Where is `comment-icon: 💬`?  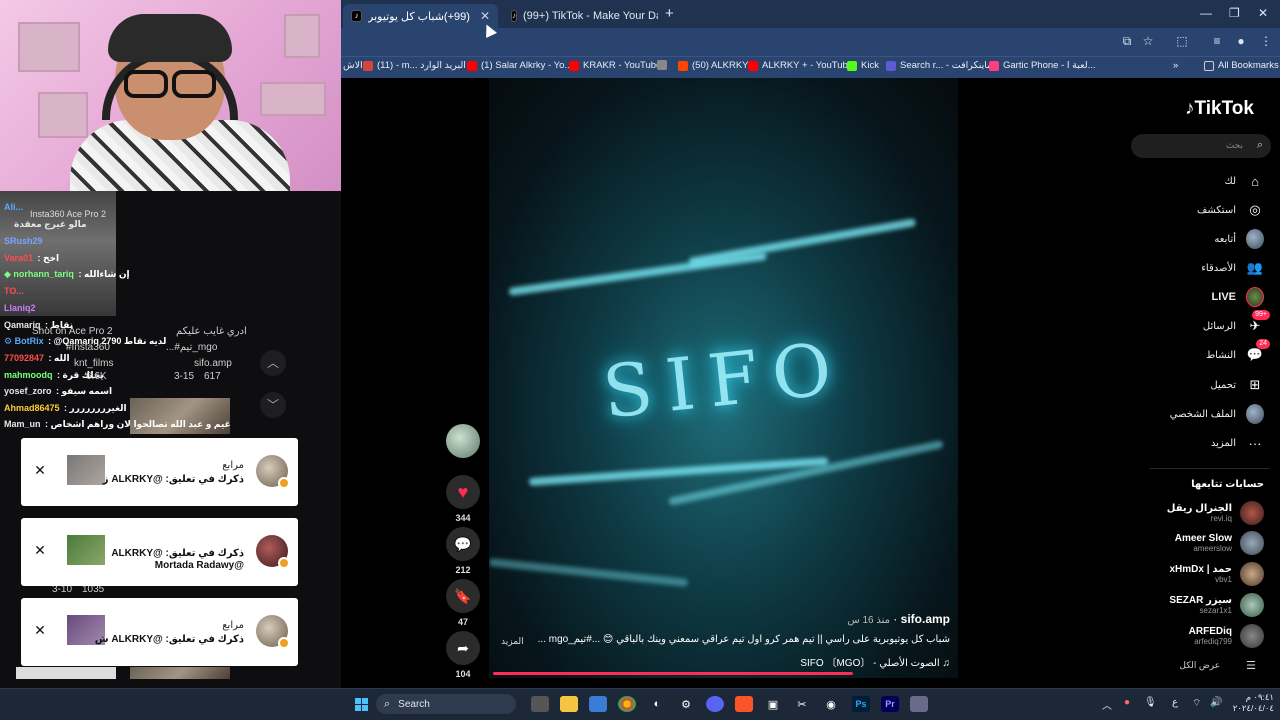 comment-icon: 💬 is located at coordinates (463, 544).